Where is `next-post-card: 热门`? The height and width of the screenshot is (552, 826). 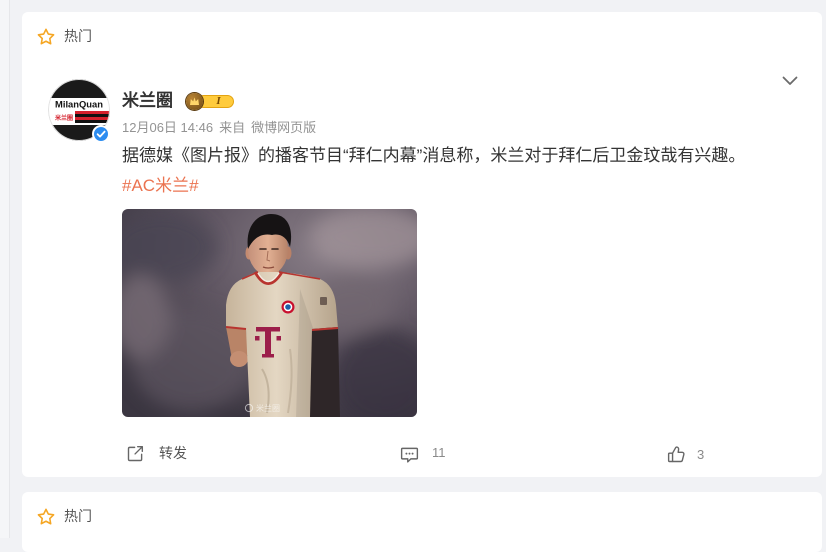
next-post-card: 热门 is located at coordinates (422, 522).